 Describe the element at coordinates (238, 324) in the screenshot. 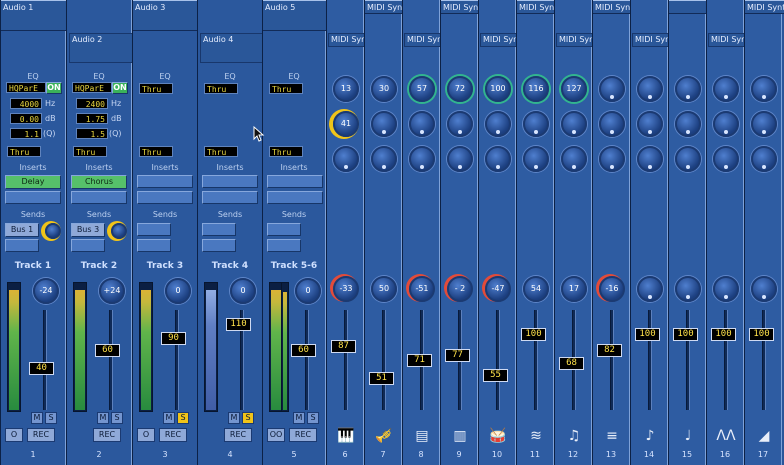

I see `volume-fader: 110` at that location.